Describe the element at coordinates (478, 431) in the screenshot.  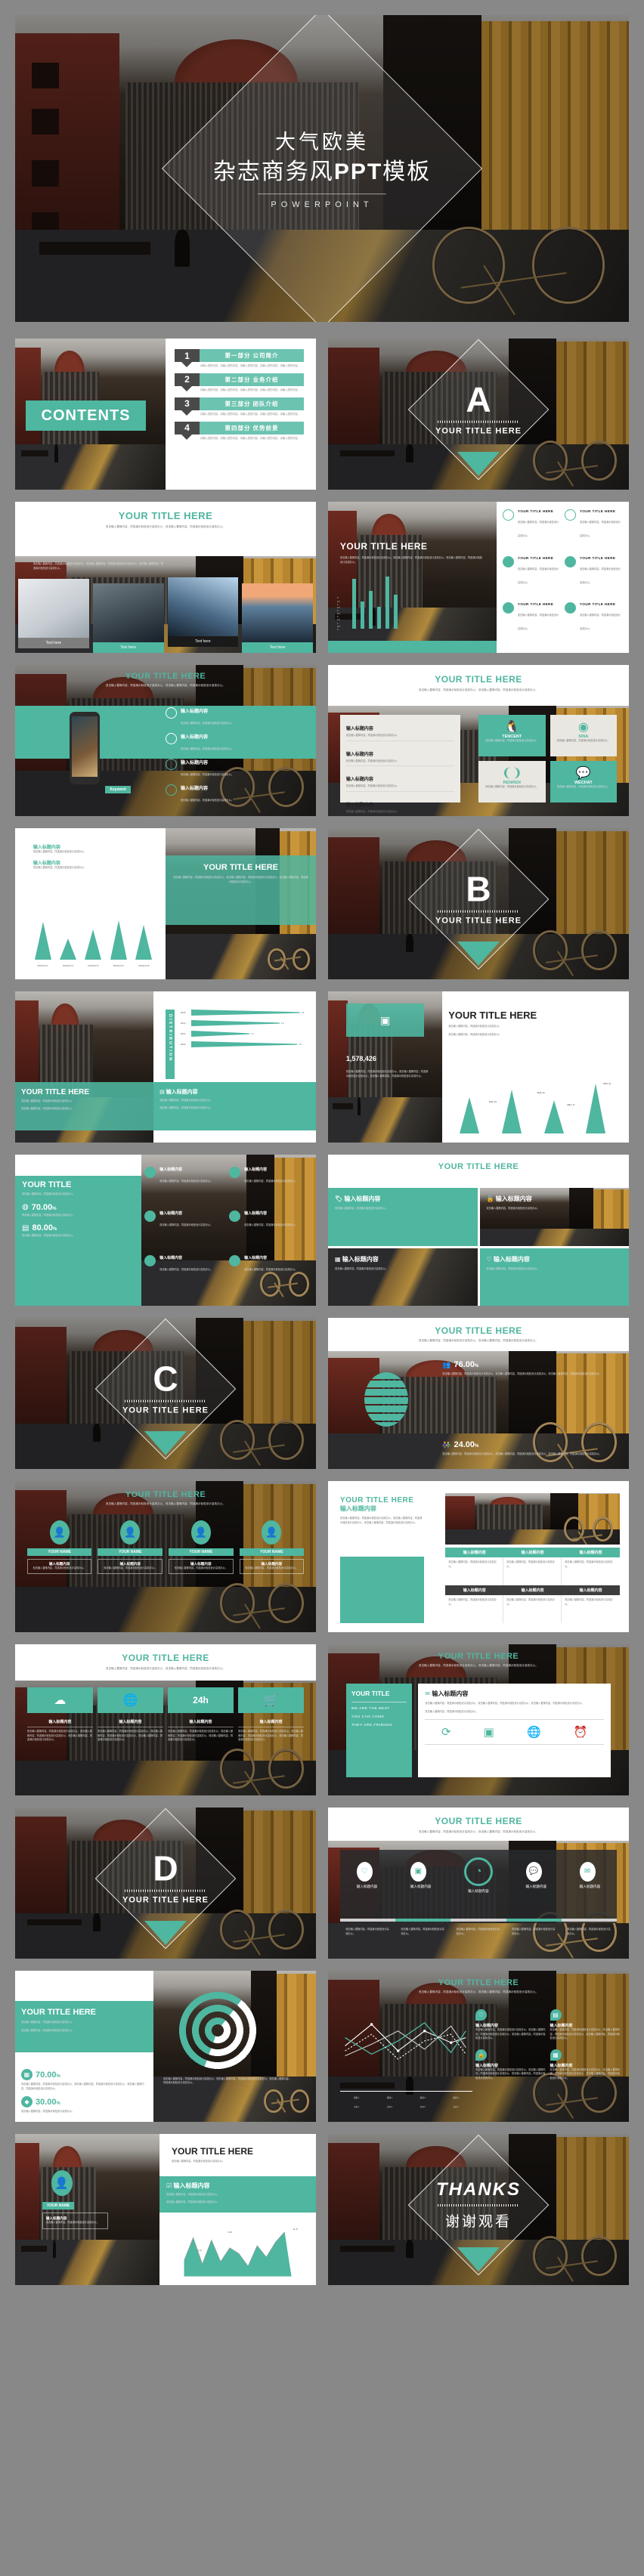
I see `section-title: YOUR TITLE HERE` at that location.